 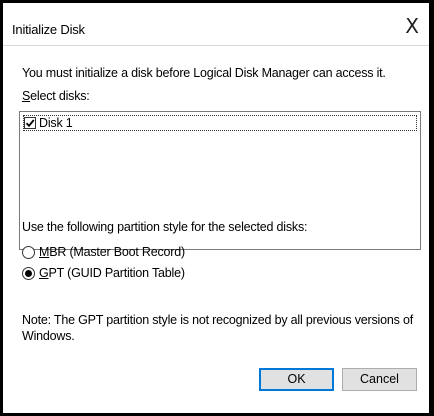 What do you see at coordinates (216, 24) in the screenshot?
I see `title-bar: Initialize Disk X` at bounding box center [216, 24].